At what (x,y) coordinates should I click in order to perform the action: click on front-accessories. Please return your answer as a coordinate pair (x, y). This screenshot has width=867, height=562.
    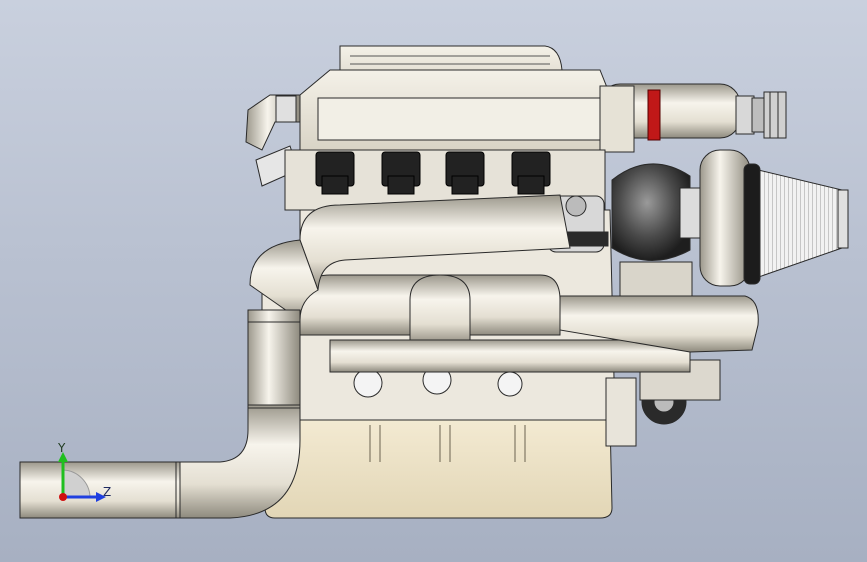
    Looking at the image, I should click on (663, 403).